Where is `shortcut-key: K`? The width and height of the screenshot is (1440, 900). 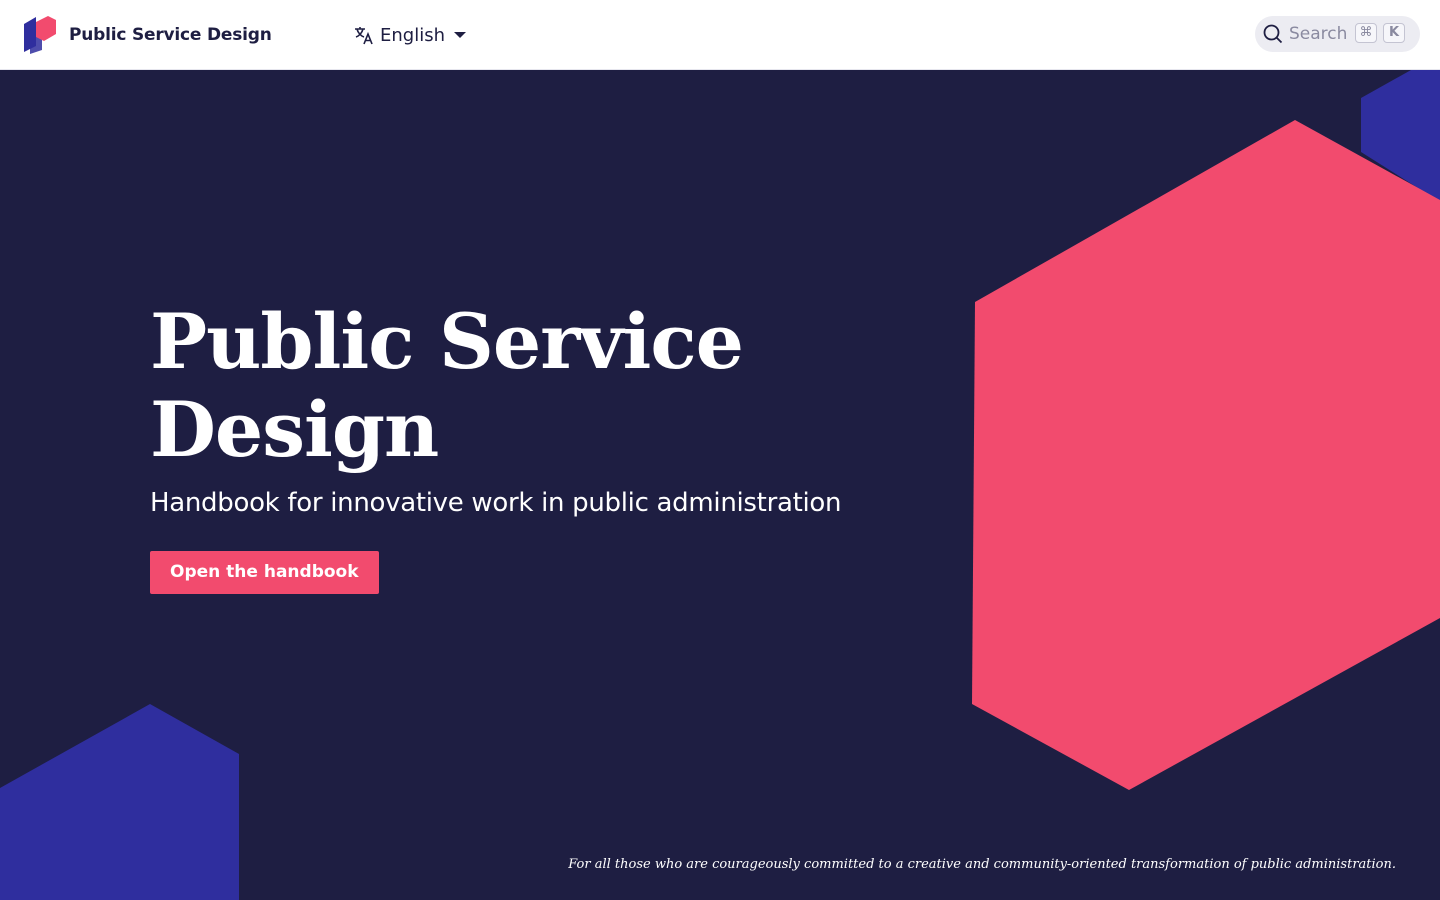 shortcut-key: K is located at coordinates (1394, 33).